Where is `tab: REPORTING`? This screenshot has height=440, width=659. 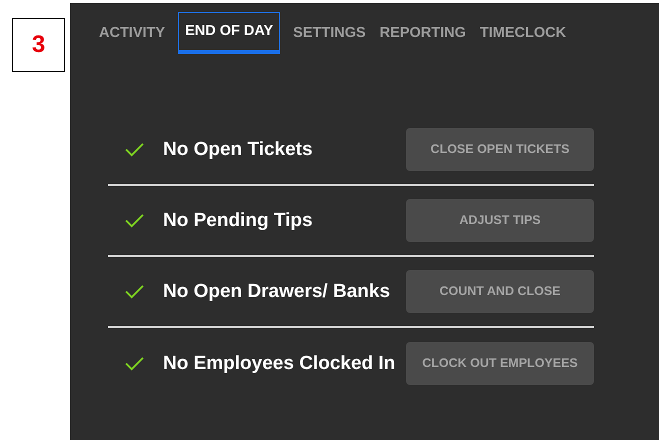 tab: REPORTING is located at coordinates (422, 33).